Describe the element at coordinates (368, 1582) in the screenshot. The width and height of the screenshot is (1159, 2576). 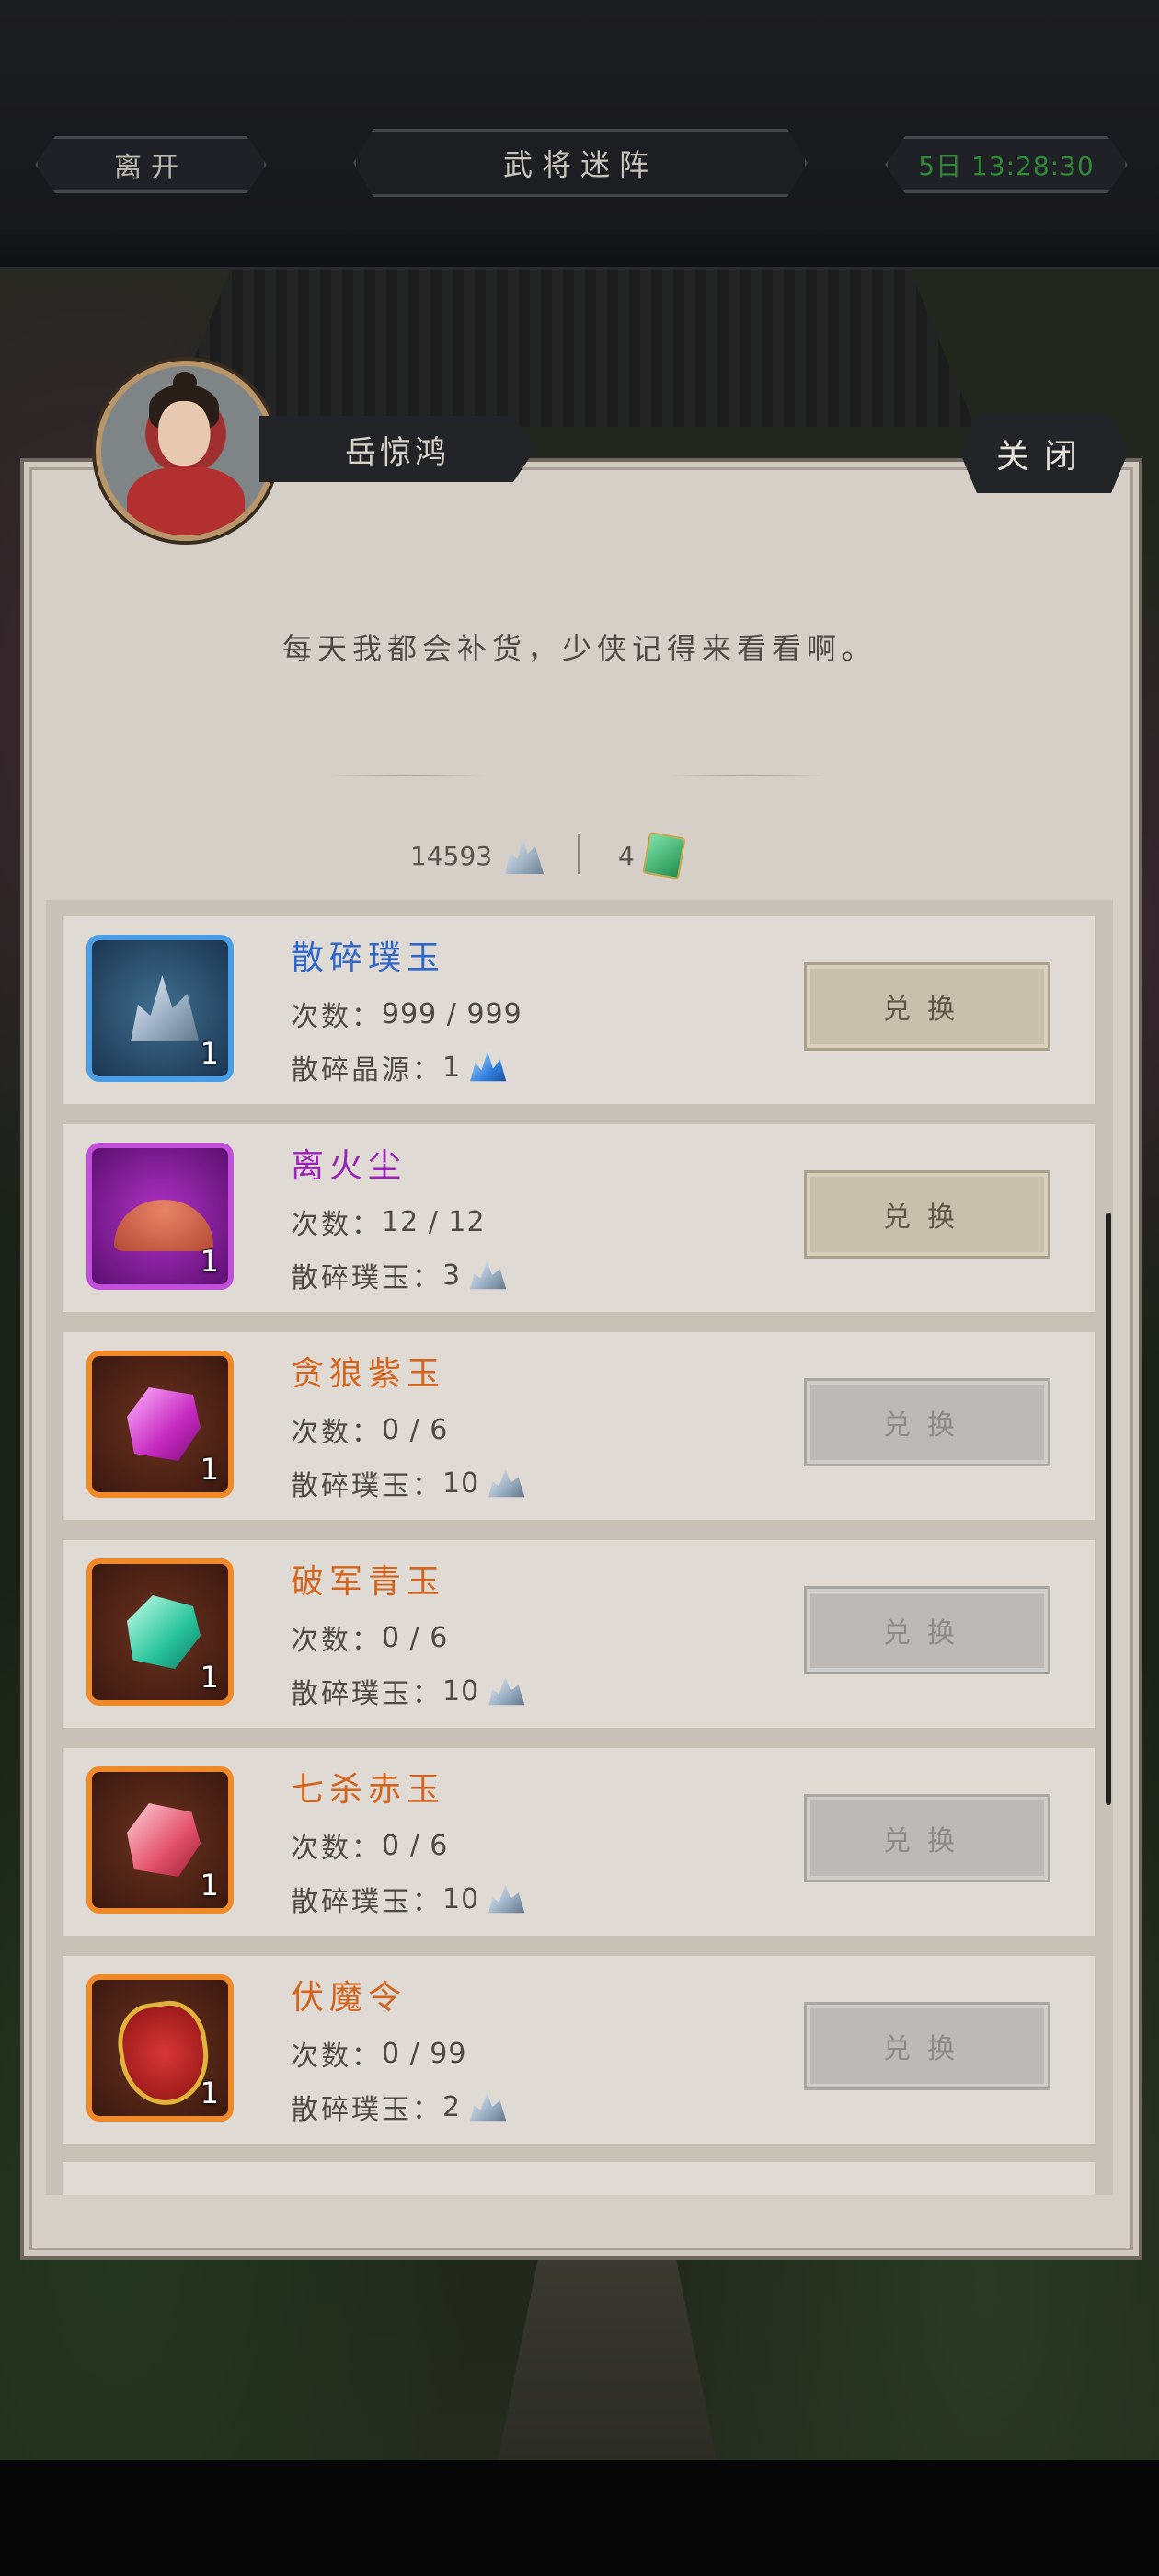
I see `item-name: 破军青玉` at that location.